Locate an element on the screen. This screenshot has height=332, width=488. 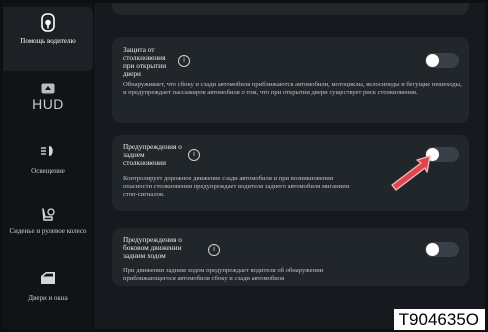
steering-wheel-icon is located at coordinates (48, 22).